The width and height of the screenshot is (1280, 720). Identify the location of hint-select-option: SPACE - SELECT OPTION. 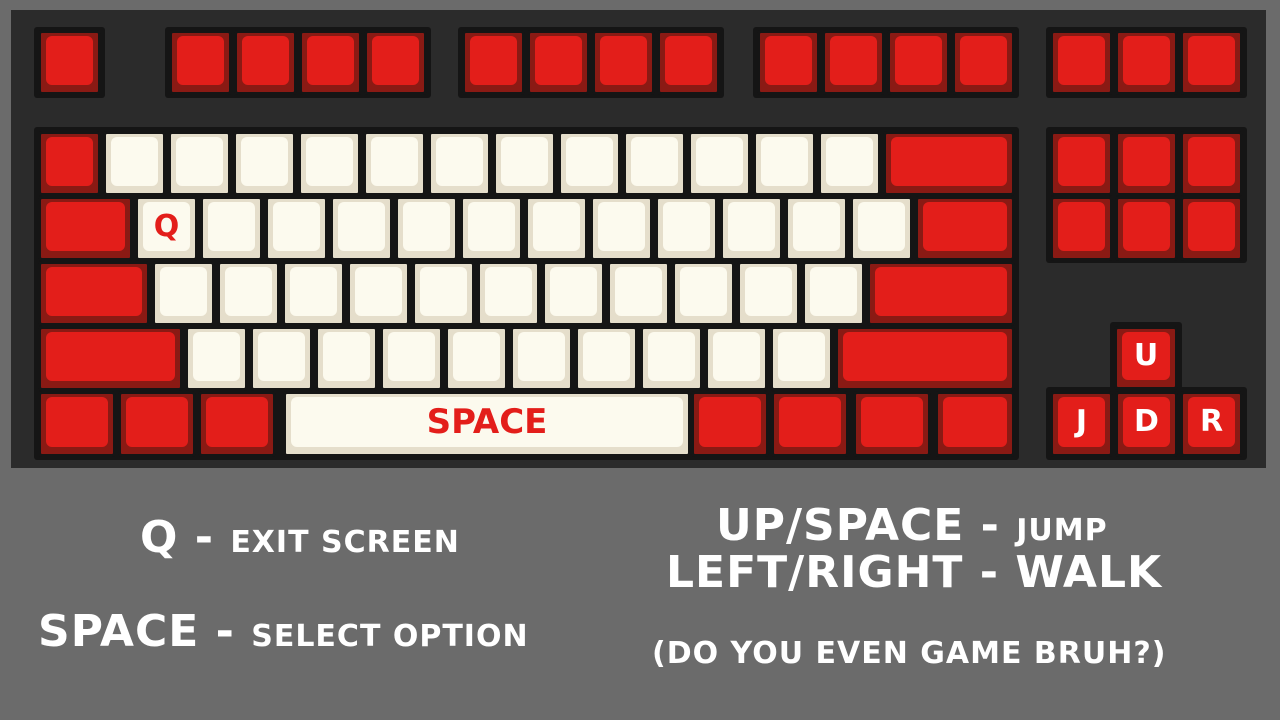
(283, 631).